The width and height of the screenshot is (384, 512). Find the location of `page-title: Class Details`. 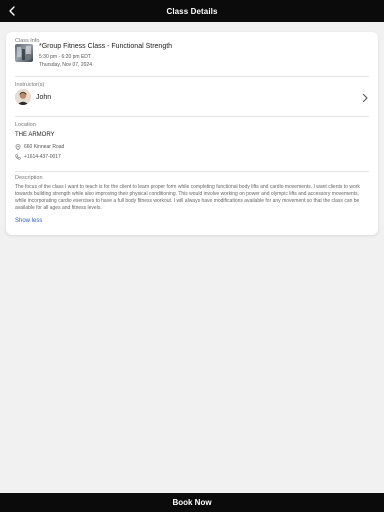

page-title: Class Details is located at coordinates (192, 11).